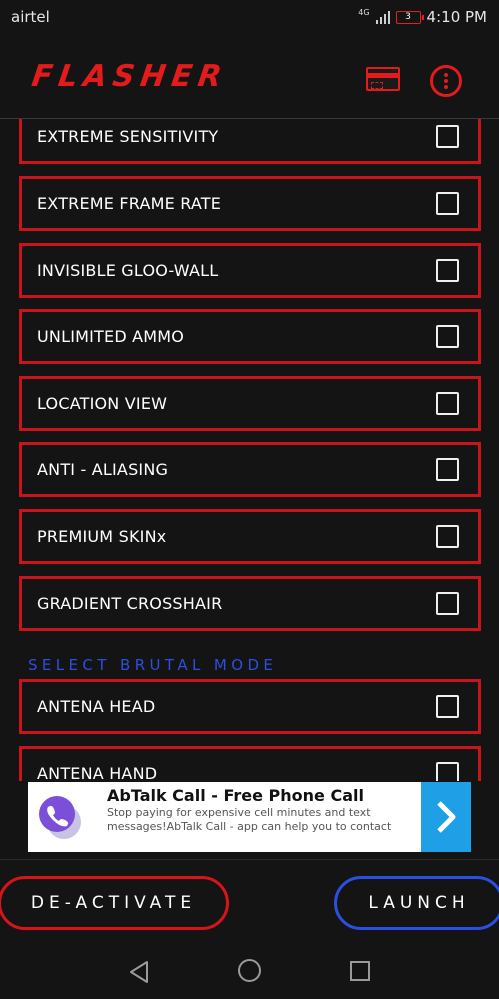  Describe the element at coordinates (128, 270) in the screenshot. I see `option-label: INVISIBLE GLOO-WALL` at that location.